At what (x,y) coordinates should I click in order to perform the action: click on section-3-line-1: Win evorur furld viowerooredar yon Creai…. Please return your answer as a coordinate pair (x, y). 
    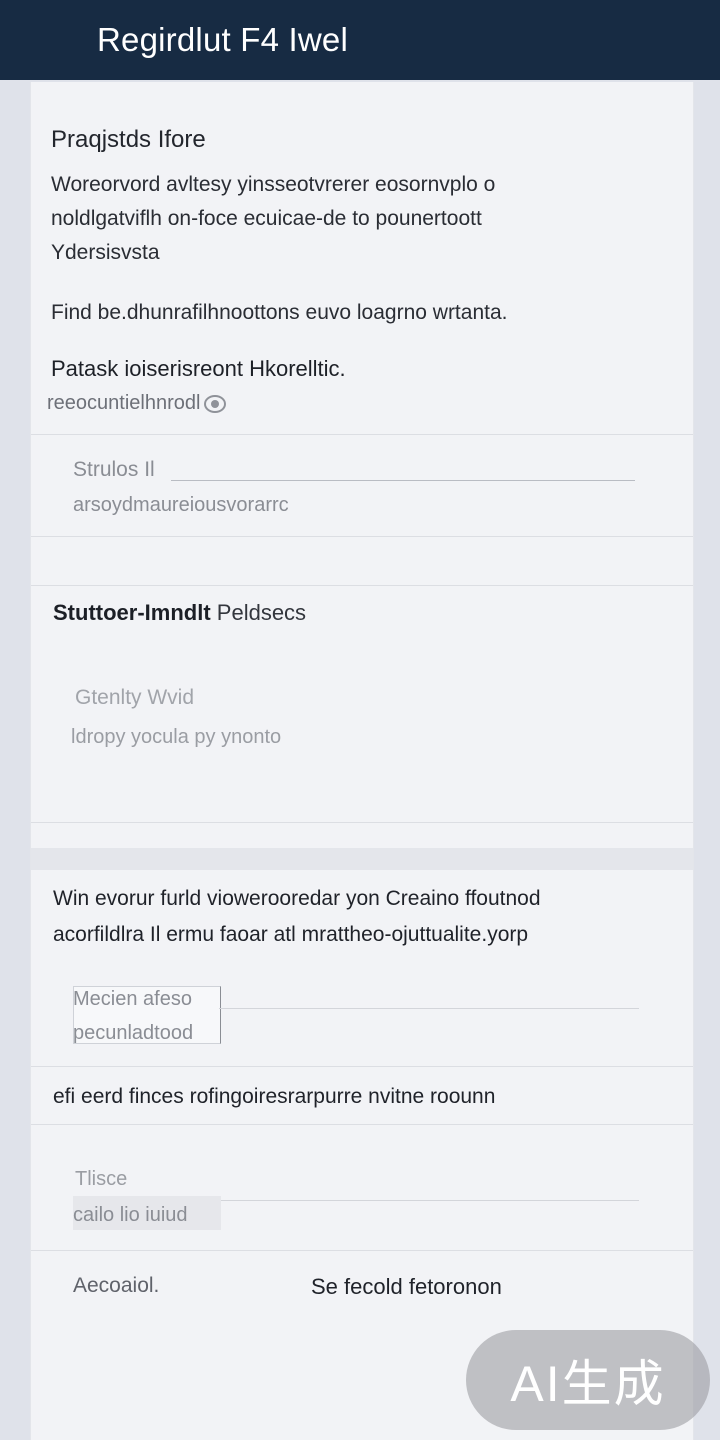
    Looking at the image, I should click on (297, 898).